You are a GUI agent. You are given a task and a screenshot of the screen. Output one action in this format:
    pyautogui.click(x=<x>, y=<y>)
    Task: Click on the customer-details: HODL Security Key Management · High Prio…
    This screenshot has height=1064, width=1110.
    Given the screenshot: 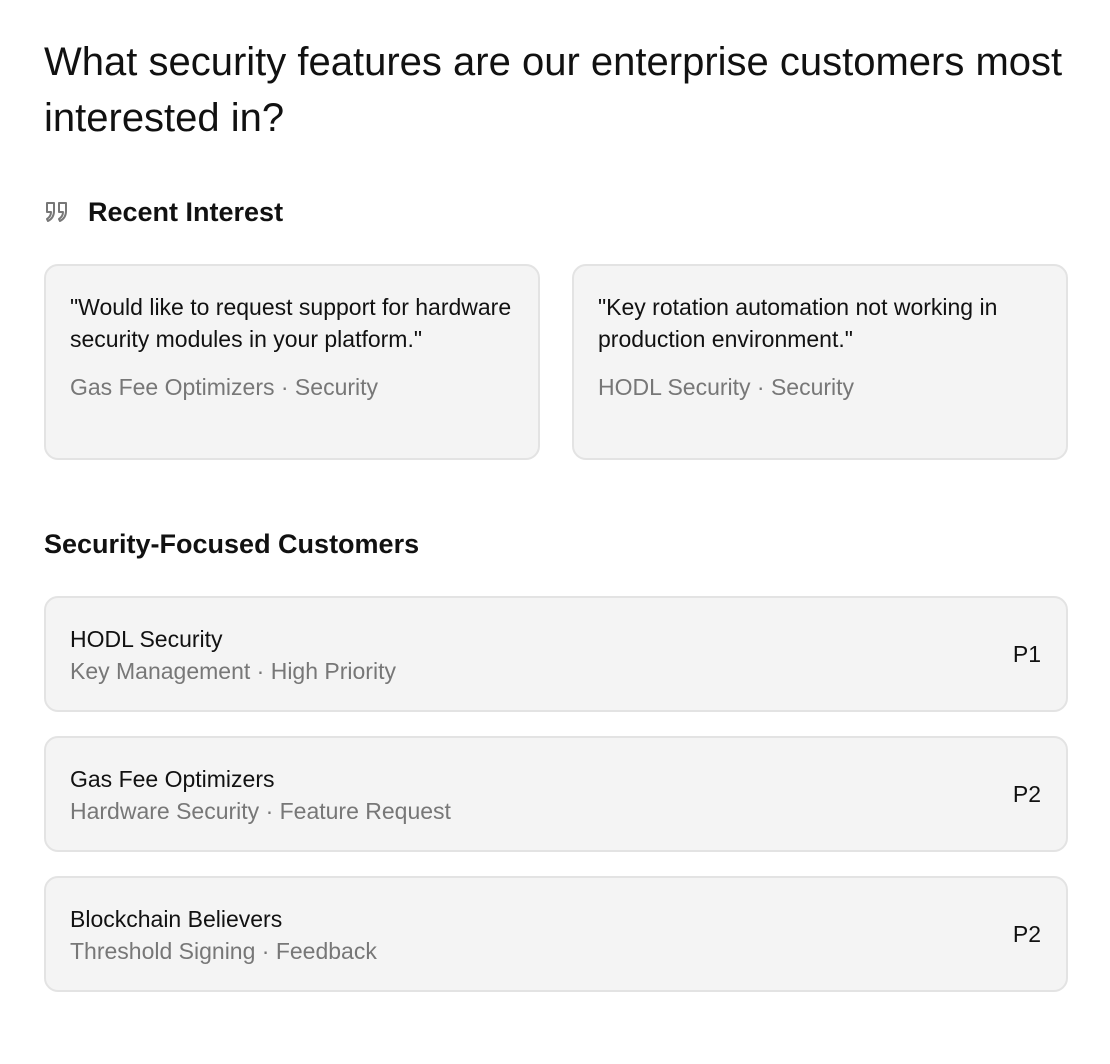 What is the action you would take?
    pyautogui.click(x=233, y=666)
    